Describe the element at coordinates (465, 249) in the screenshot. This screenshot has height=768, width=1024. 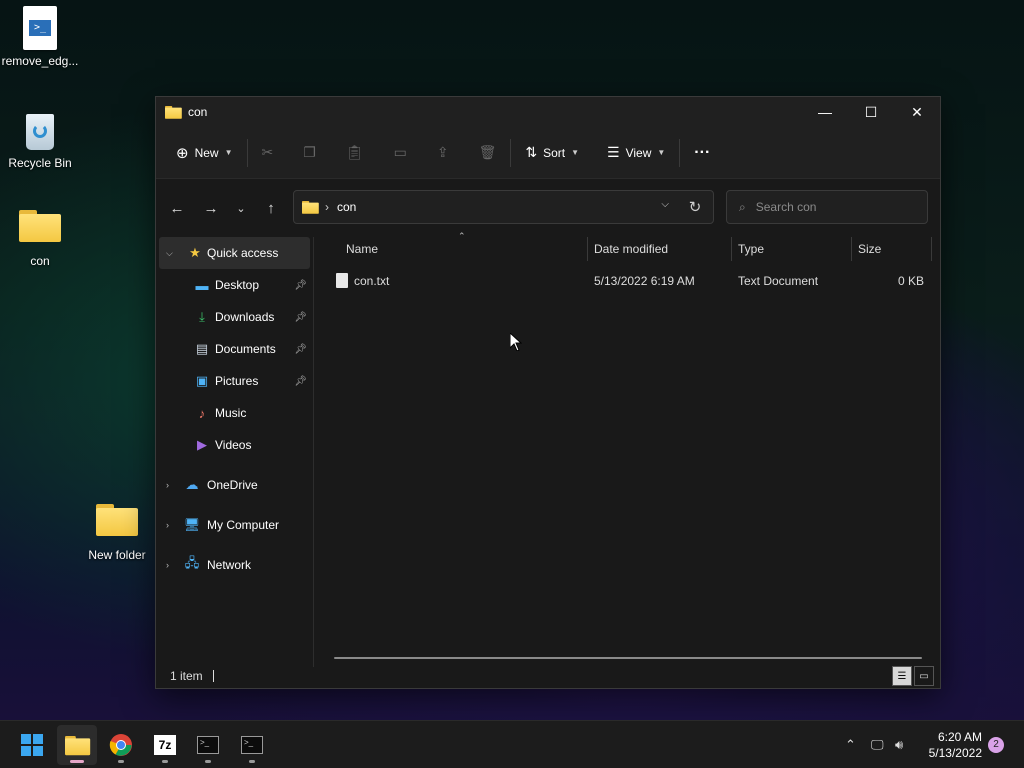
I see `column-header-name: Name` at that location.